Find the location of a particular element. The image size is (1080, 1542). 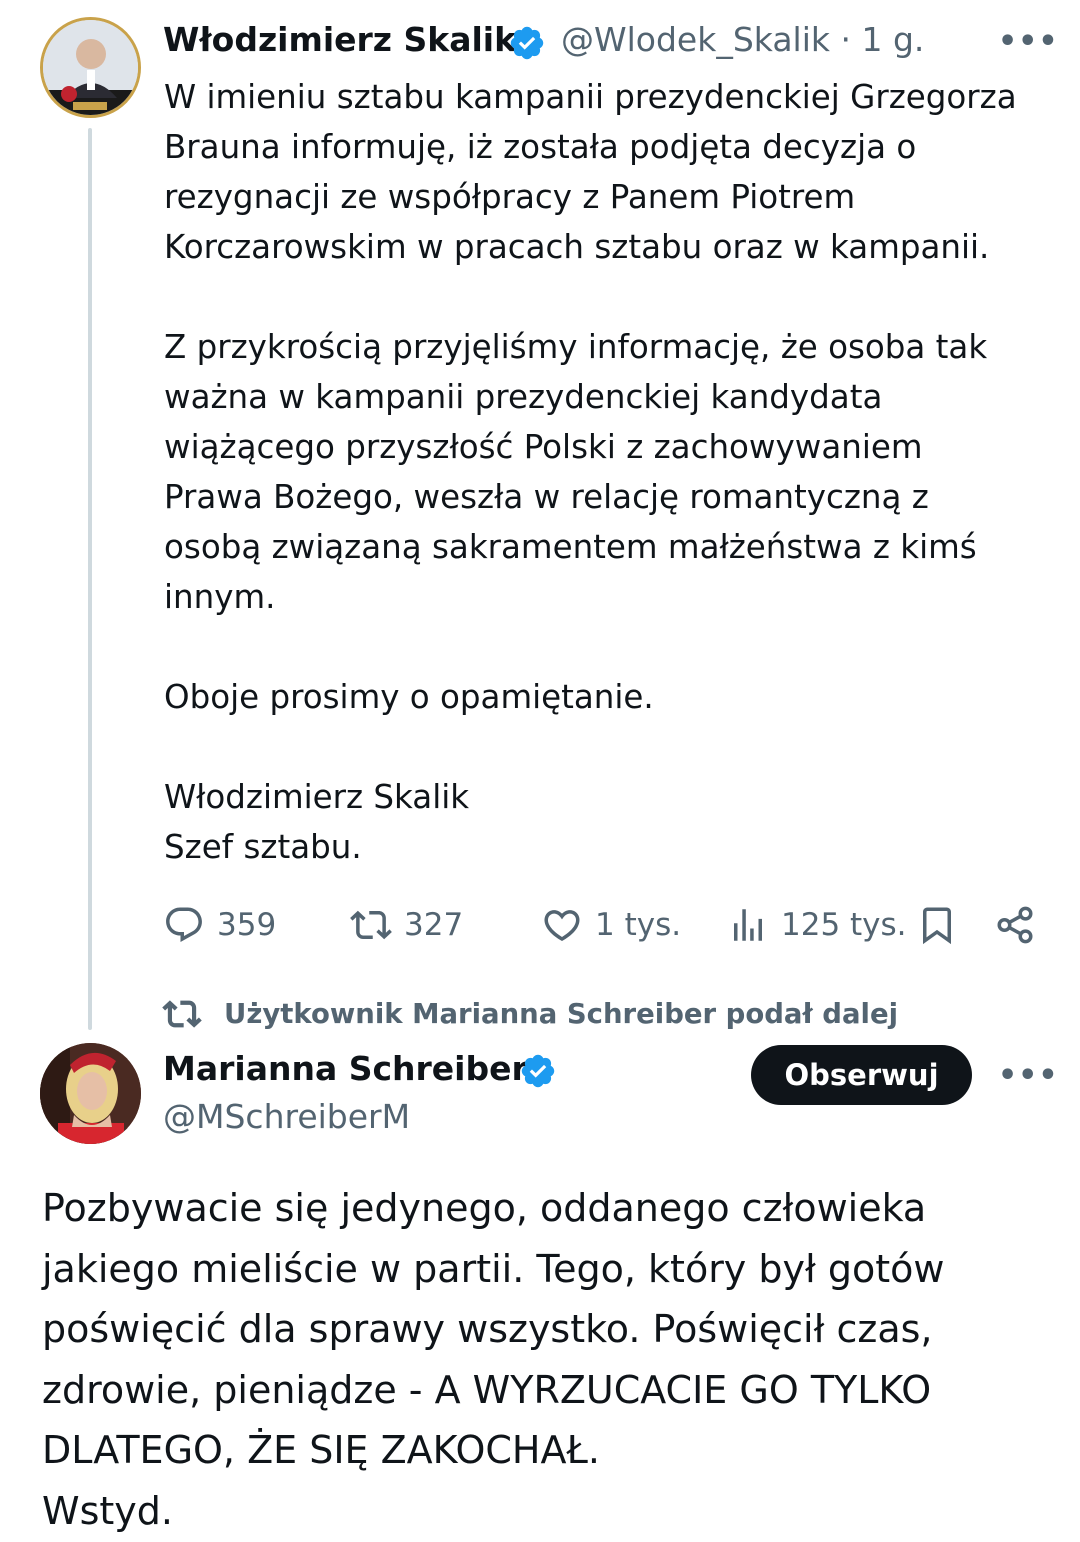

like-count: 1 tys. is located at coordinates (638, 925).